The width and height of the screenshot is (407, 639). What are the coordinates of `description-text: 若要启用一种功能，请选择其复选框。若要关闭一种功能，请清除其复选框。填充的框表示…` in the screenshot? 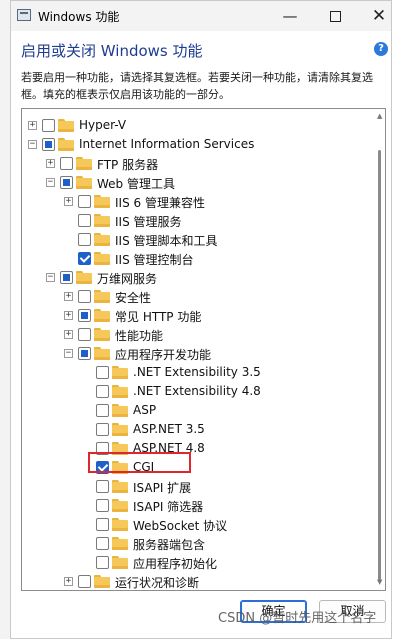 It's located at (197, 86).